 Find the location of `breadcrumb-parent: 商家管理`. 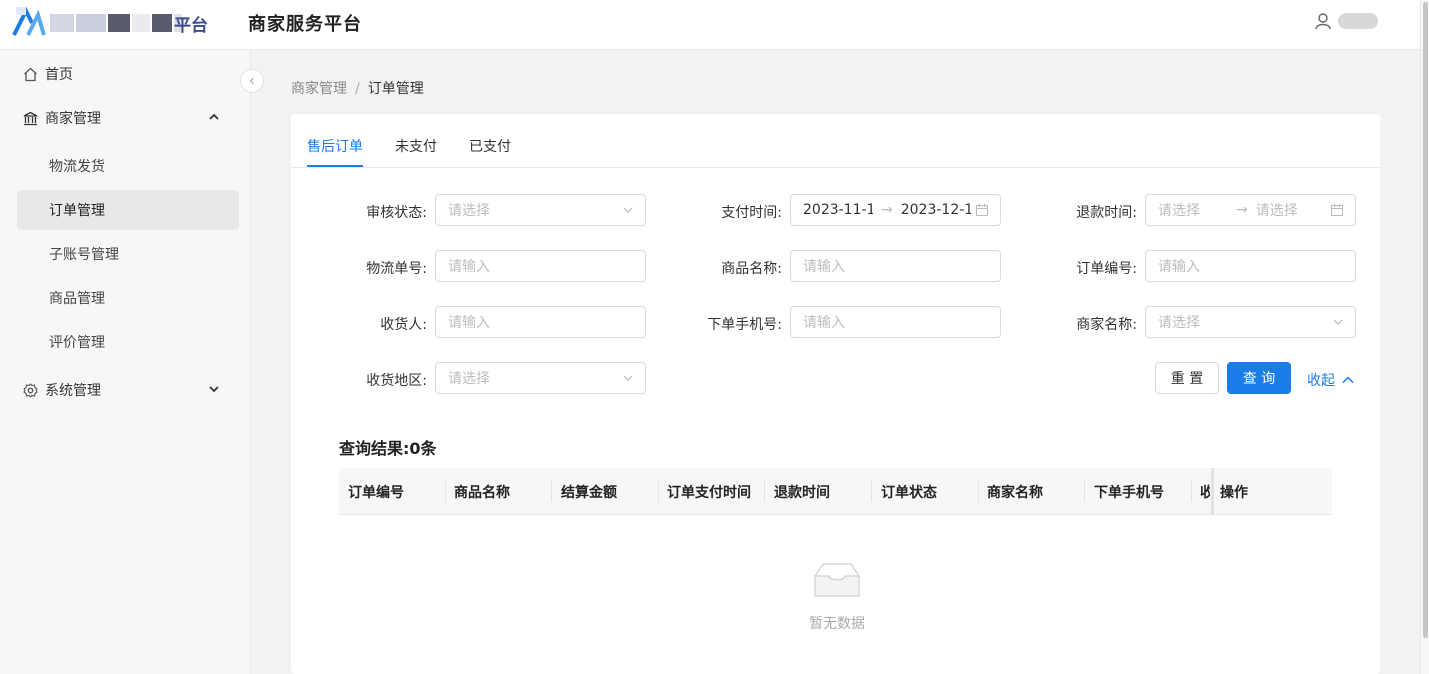

breadcrumb-parent: 商家管理 is located at coordinates (319, 89).